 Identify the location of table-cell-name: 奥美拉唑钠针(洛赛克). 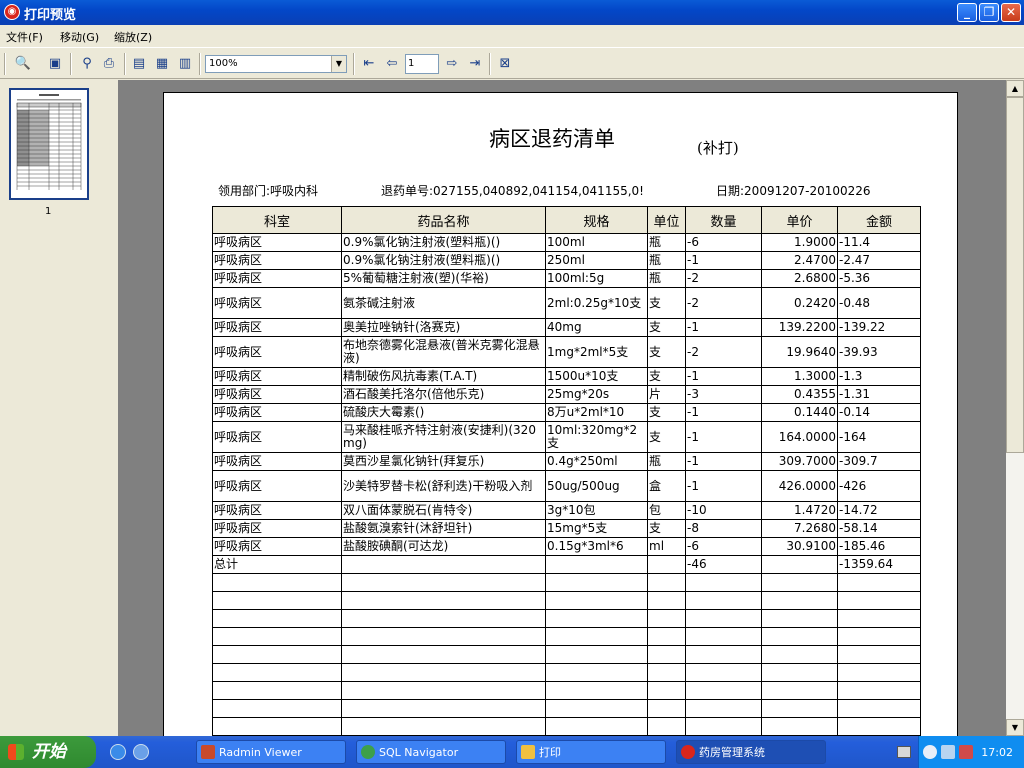
(443, 327).